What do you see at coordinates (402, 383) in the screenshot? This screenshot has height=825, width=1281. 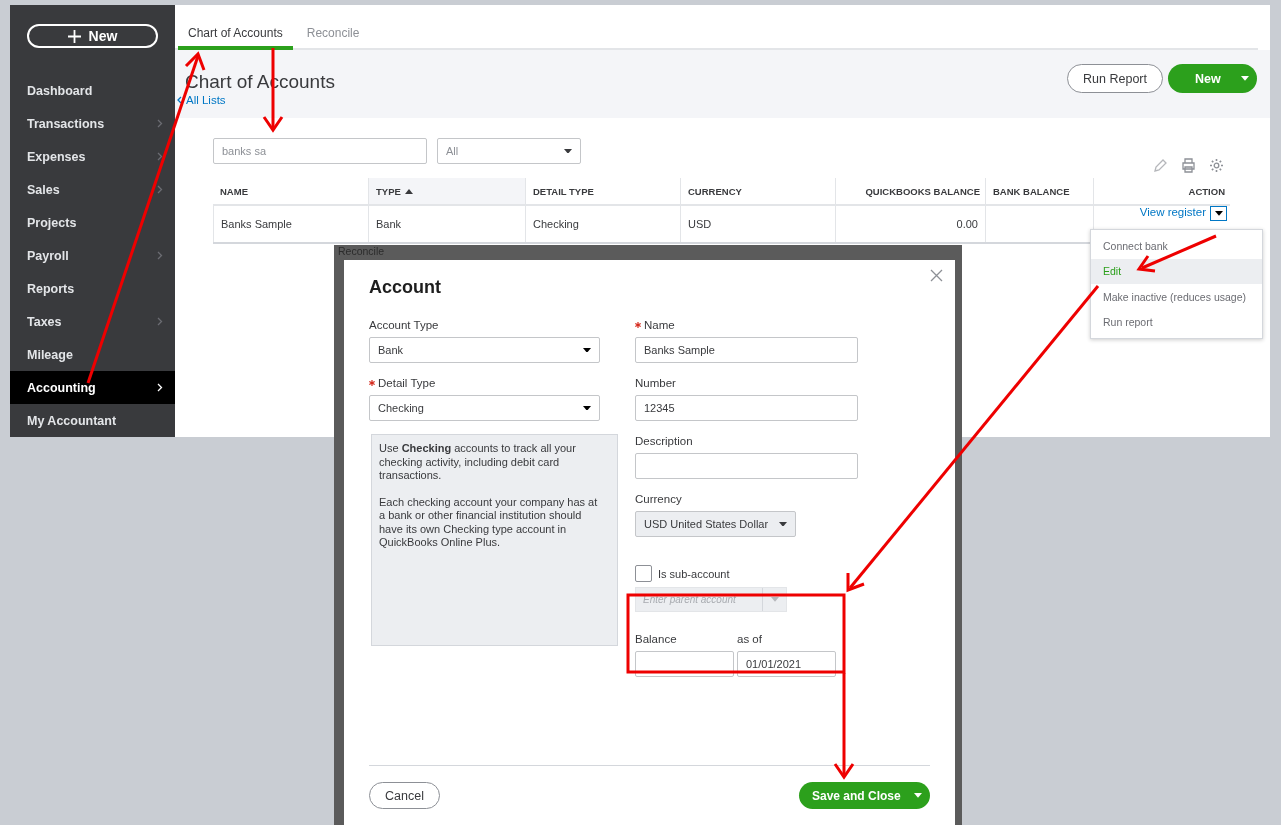 I see `field-label: Detail Type` at bounding box center [402, 383].